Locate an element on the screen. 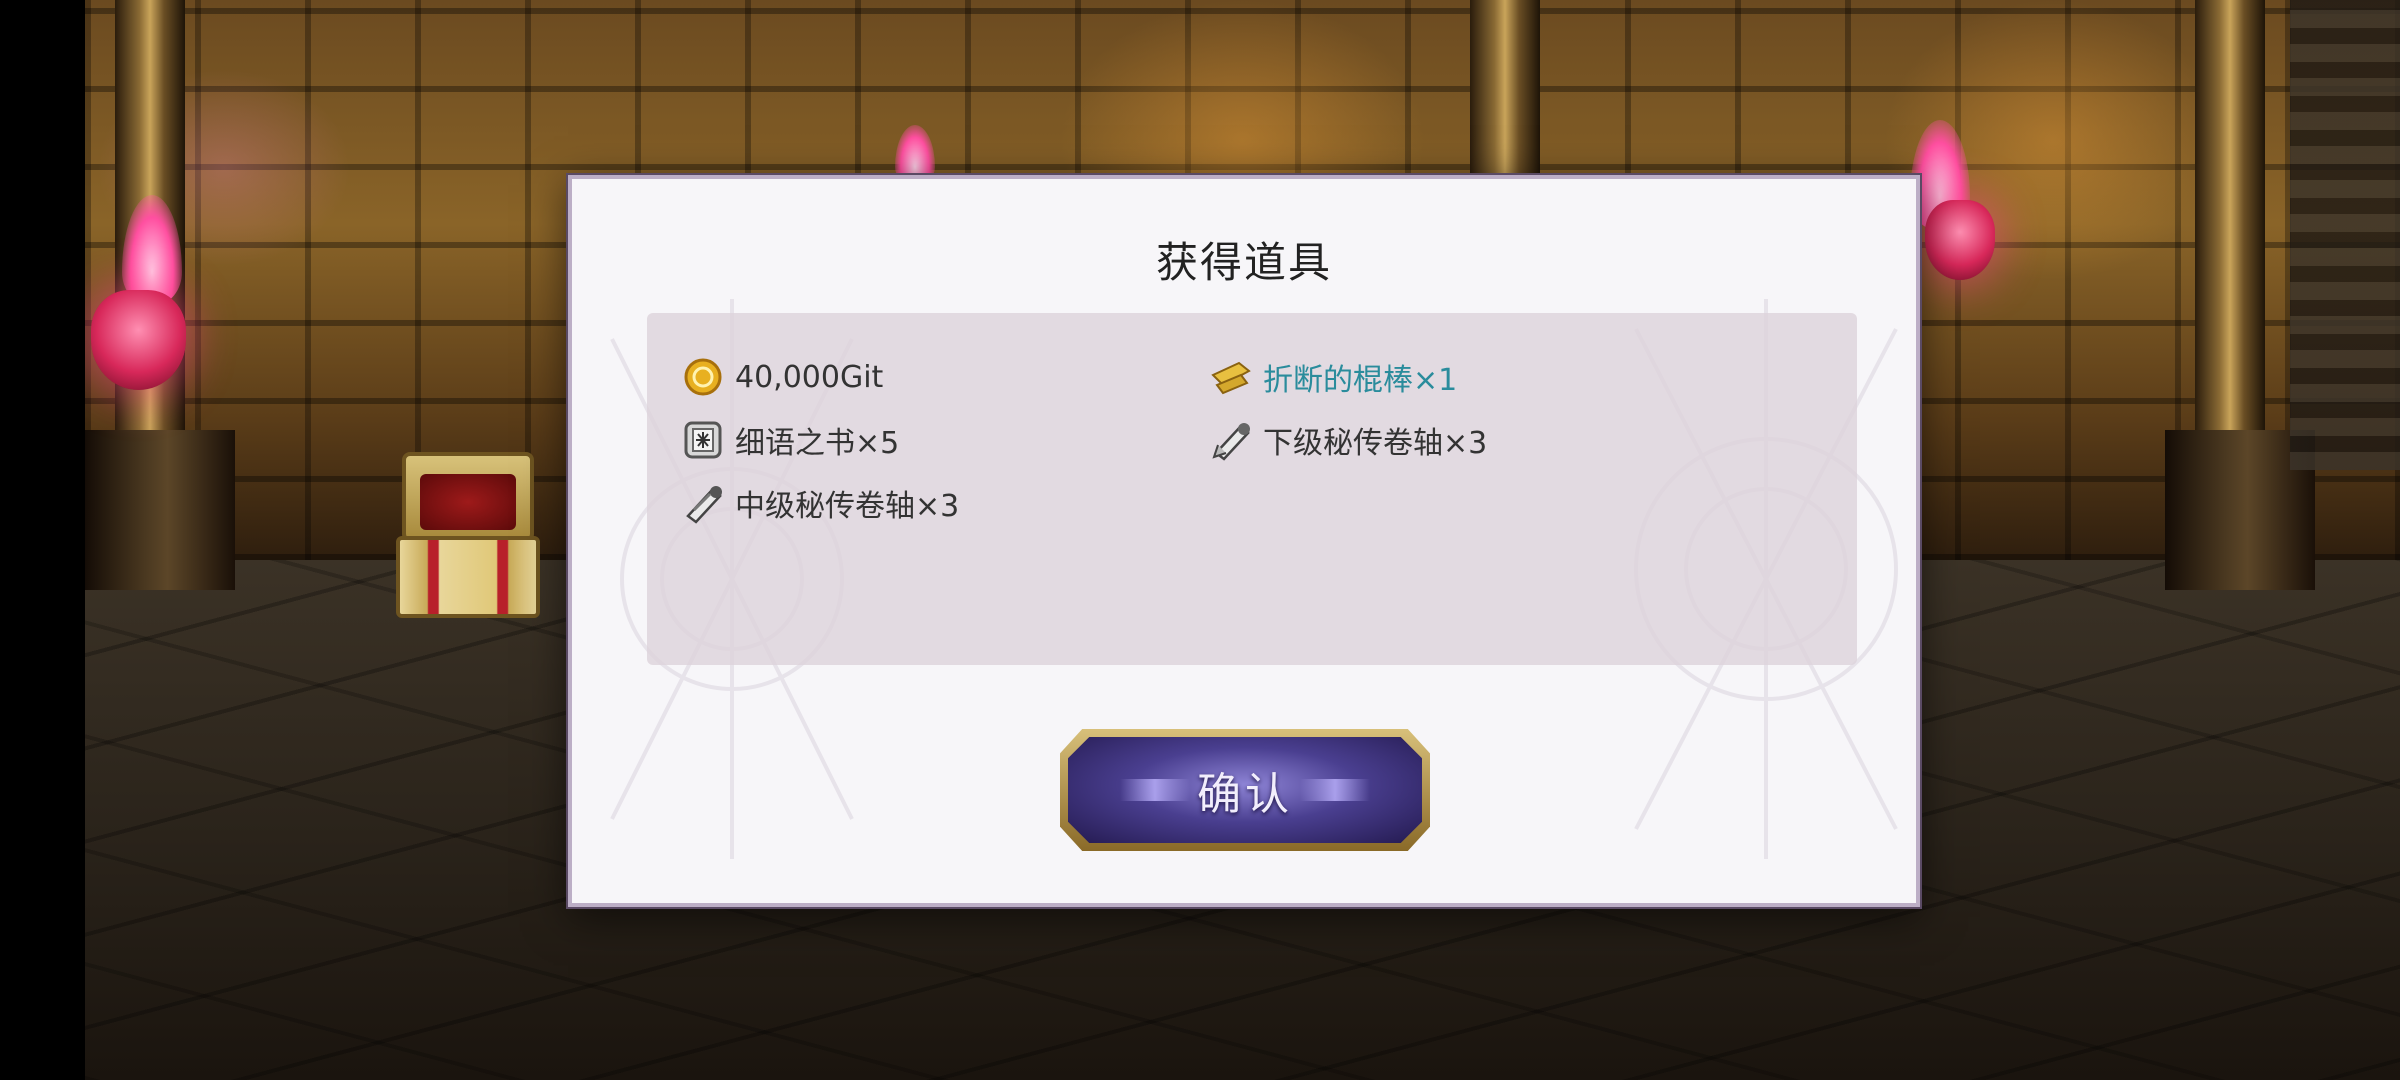  book-icon is located at coordinates (703, 440).